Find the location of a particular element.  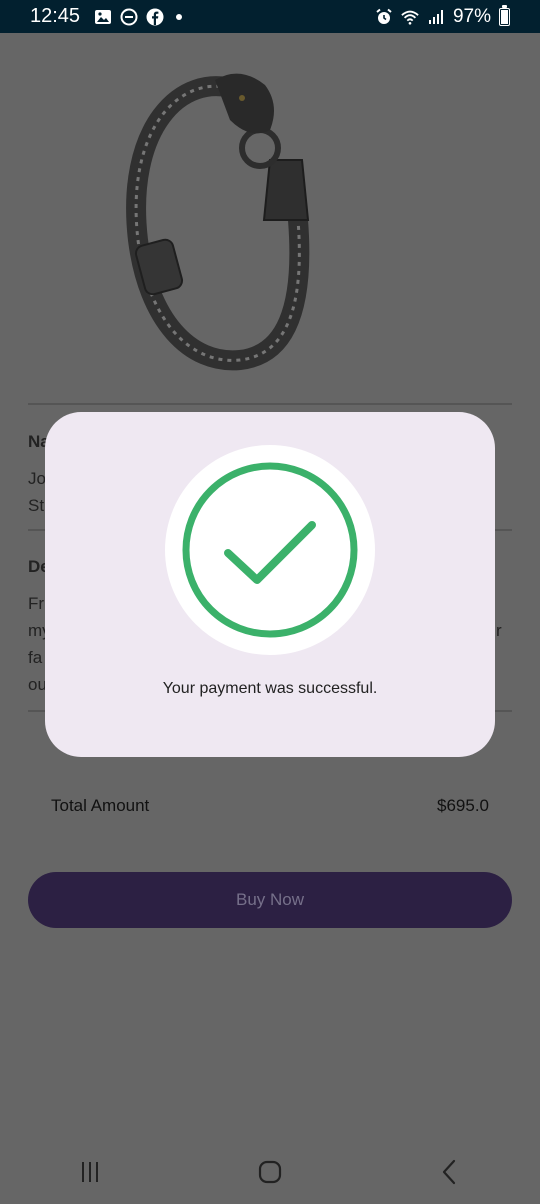

status-right: 97% is located at coordinates (442, 16).